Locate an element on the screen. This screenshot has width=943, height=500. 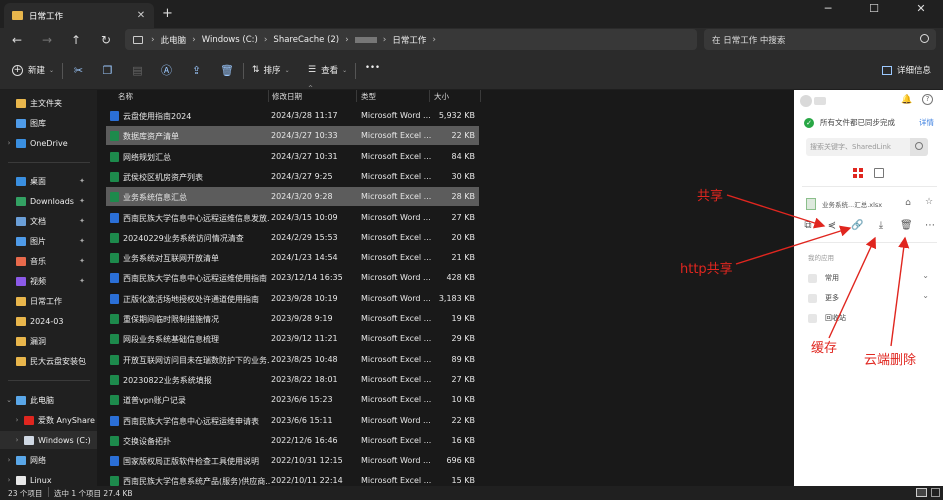
sidebar-item: 日常工作 is located at coordinates (48, 301).